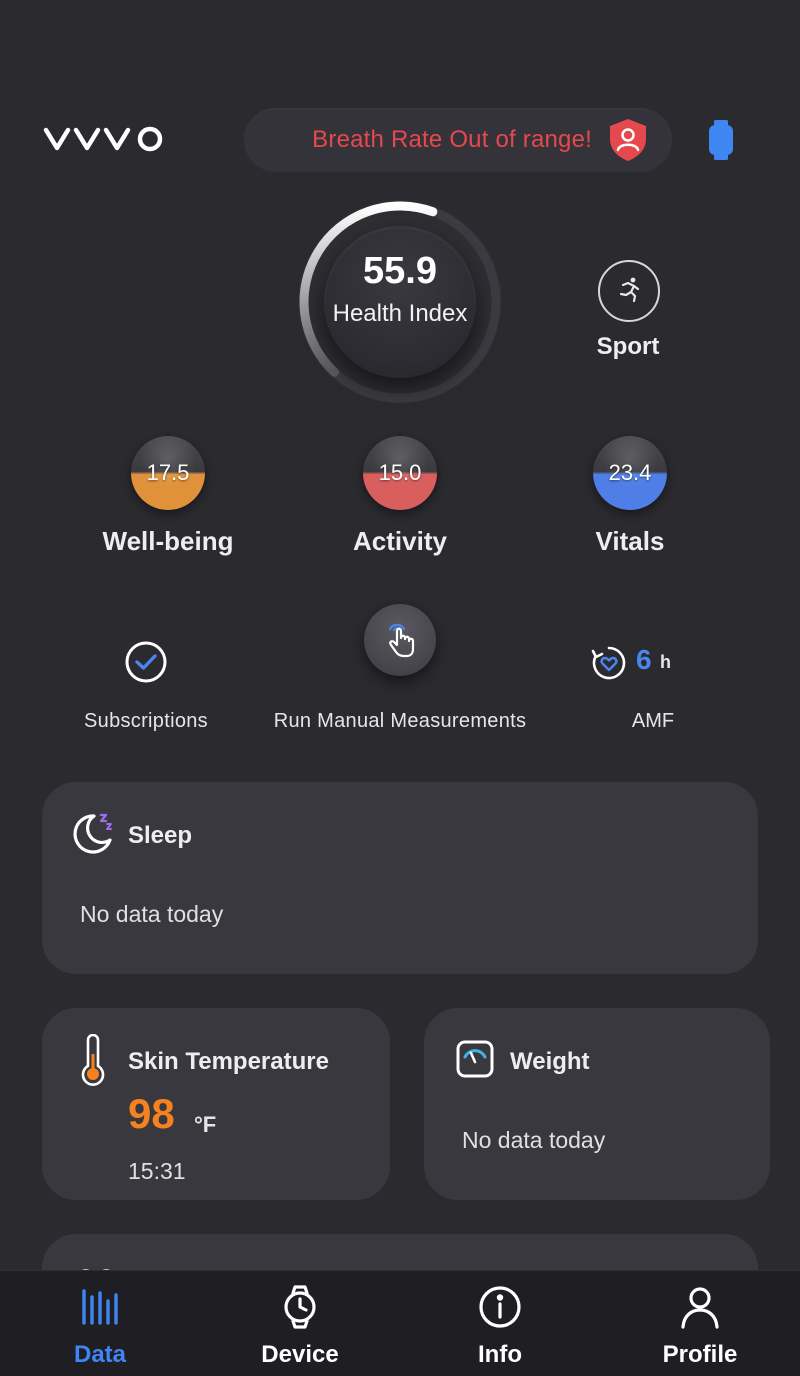  I want to click on alert-banner: Breath Rate Out of range!, so click(458, 140).